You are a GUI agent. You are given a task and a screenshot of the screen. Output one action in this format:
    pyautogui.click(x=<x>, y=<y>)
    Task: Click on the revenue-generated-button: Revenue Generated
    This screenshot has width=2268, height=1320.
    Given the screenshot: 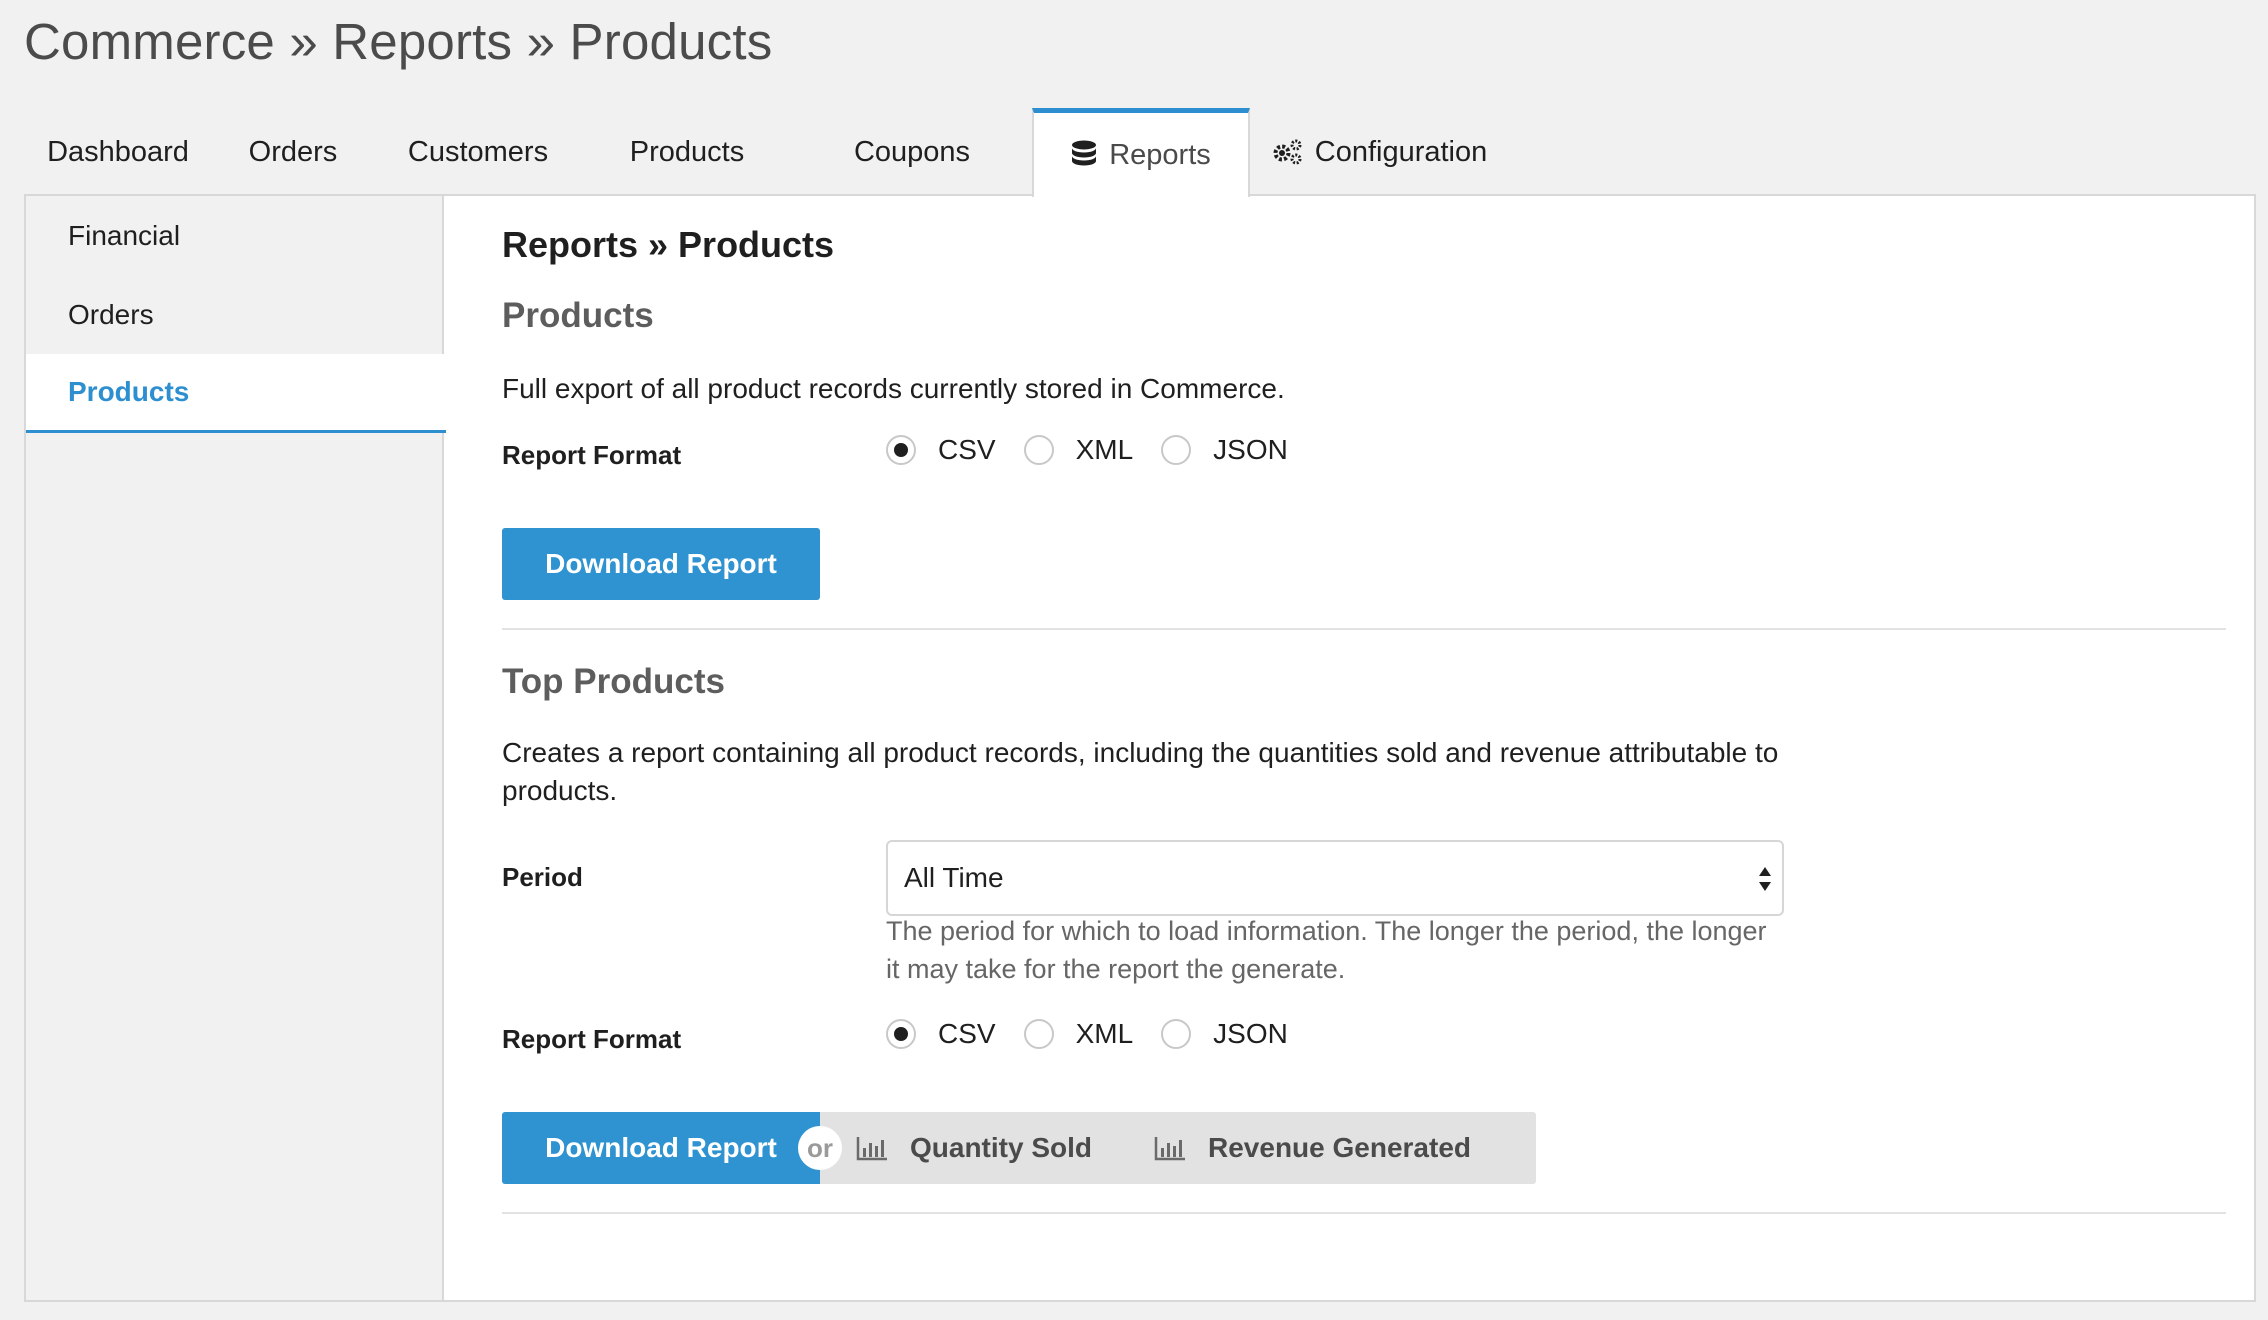 What is the action you would take?
    pyautogui.click(x=1336, y=1148)
    